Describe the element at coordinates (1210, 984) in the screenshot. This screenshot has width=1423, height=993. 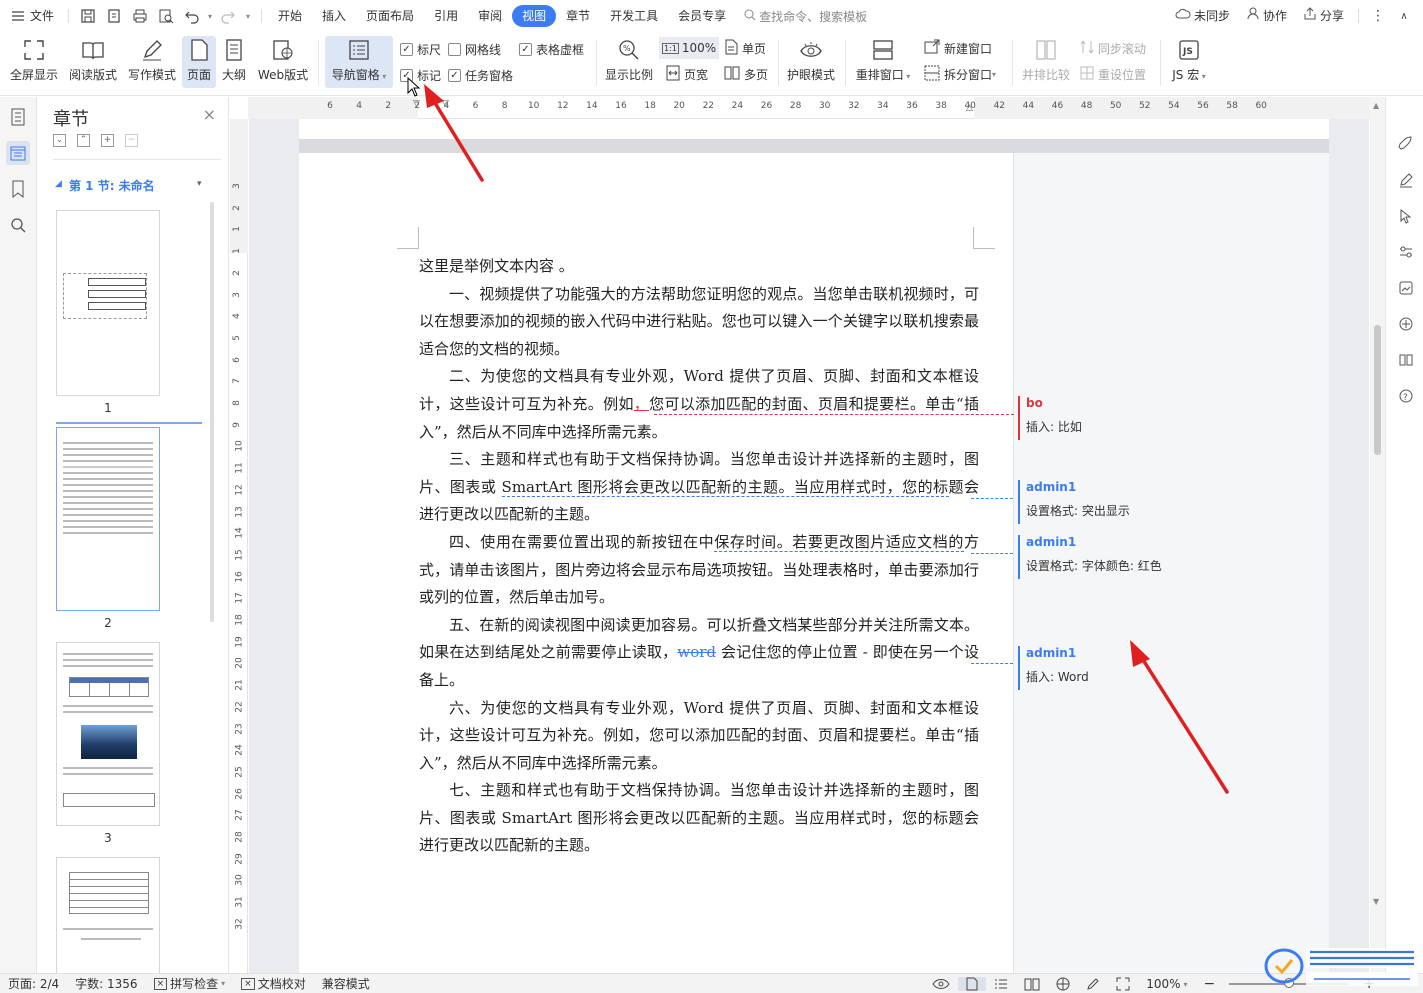
I see `zoom-out-icon: −` at that location.